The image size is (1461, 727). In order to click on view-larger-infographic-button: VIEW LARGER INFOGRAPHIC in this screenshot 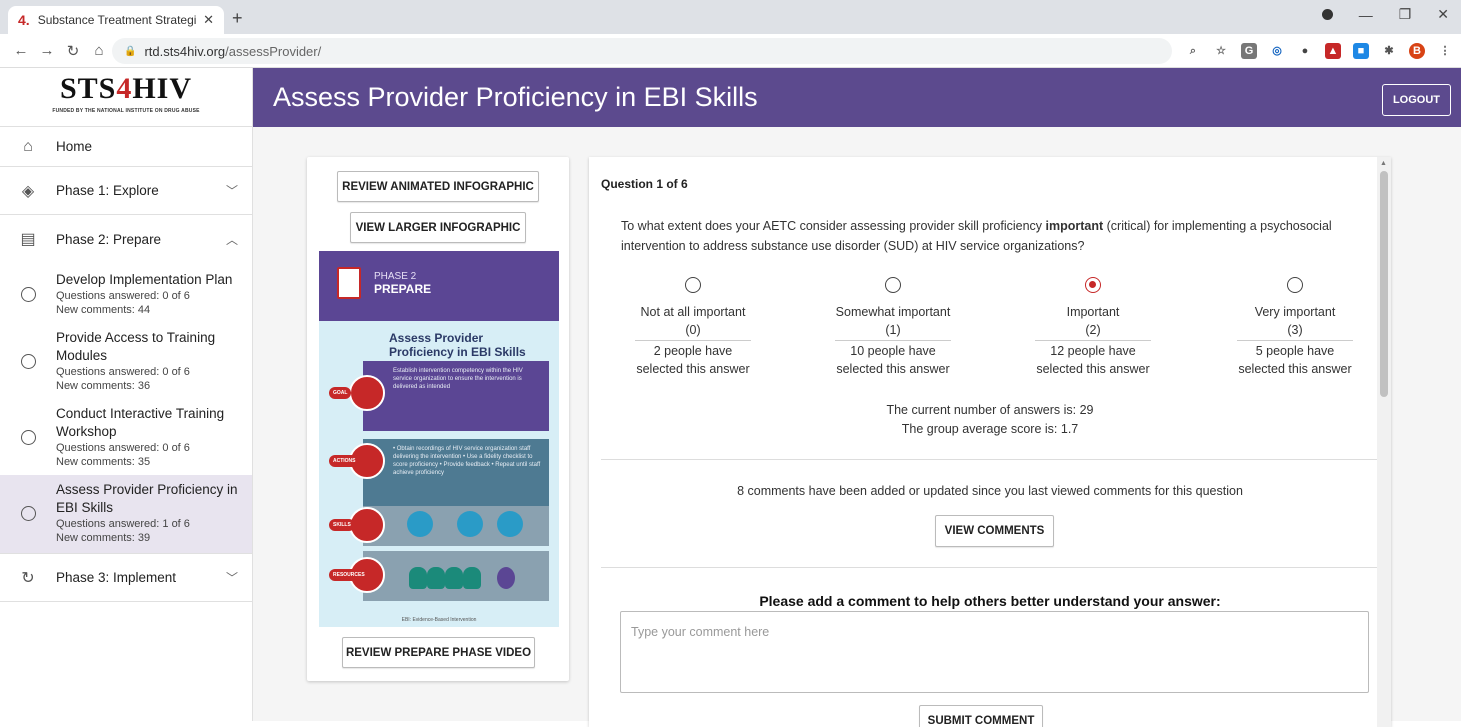, I will do `click(438, 227)`.